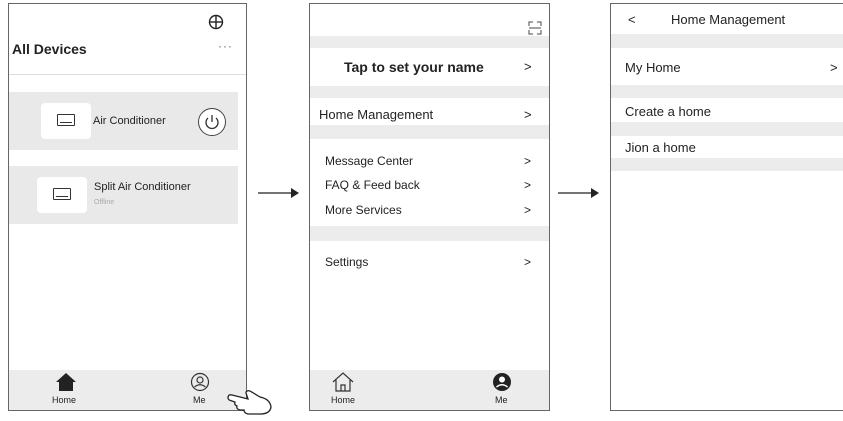  What do you see at coordinates (104, 202) in the screenshot?
I see `device-status: Offline` at bounding box center [104, 202].